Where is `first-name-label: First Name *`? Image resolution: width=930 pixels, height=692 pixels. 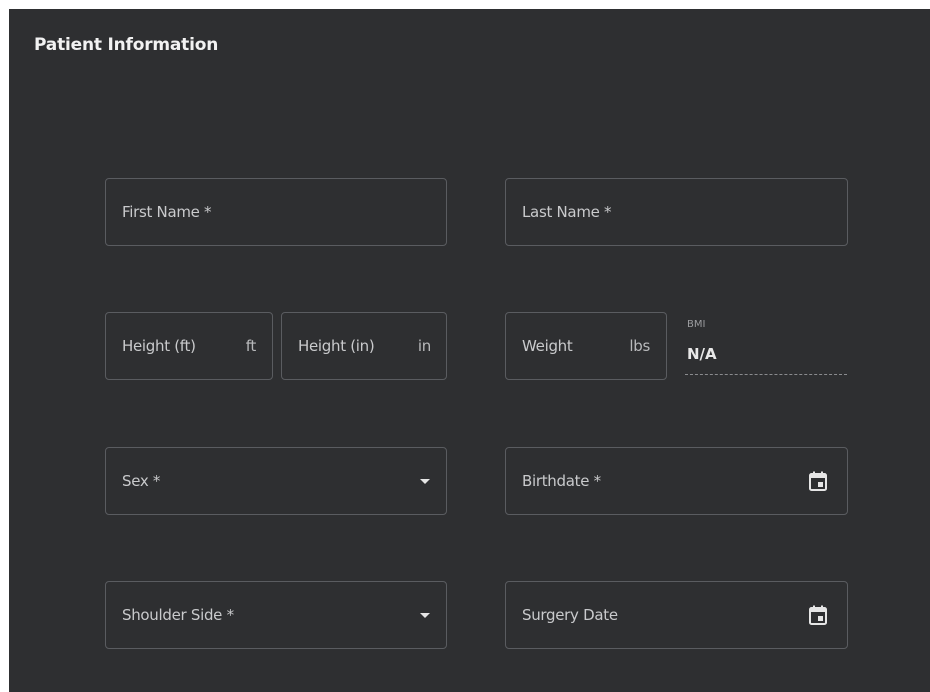
first-name-label: First Name * is located at coordinates (167, 212).